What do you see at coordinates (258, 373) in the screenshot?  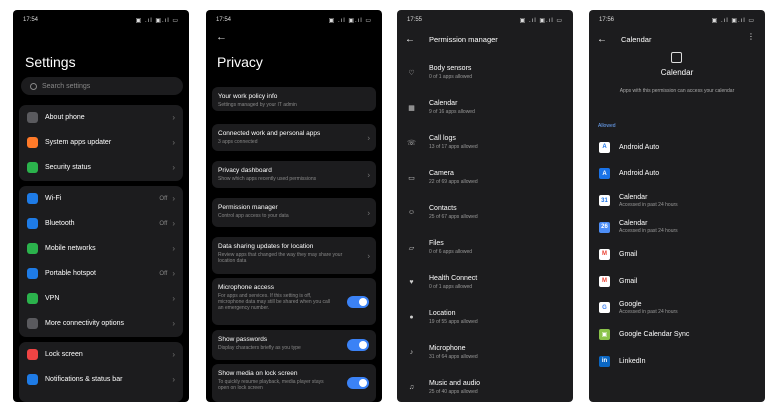 I see `card-title: Show media on lock screen` at bounding box center [258, 373].